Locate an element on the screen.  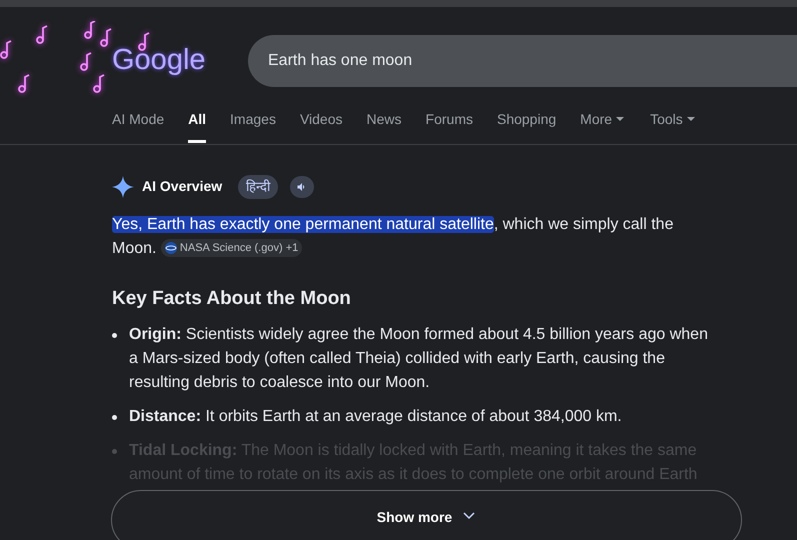
search-tab: All is located at coordinates (197, 126).